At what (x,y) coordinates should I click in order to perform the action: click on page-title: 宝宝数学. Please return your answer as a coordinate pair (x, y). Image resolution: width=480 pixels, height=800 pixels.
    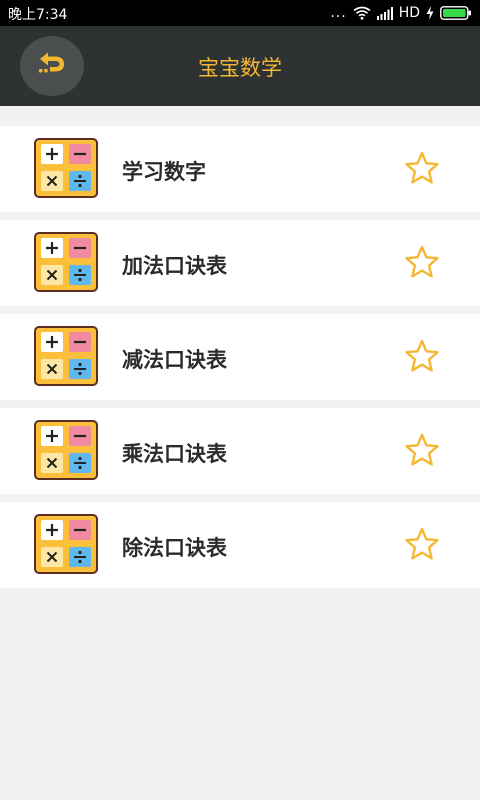
    Looking at the image, I should click on (240, 68).